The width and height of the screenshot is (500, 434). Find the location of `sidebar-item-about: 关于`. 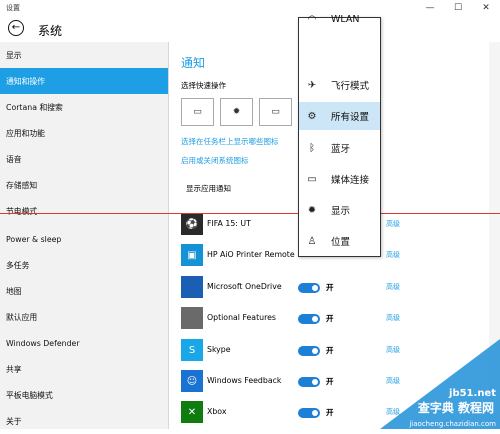

sidebar-item-about: 关于 is located at coordinates (84, 421).